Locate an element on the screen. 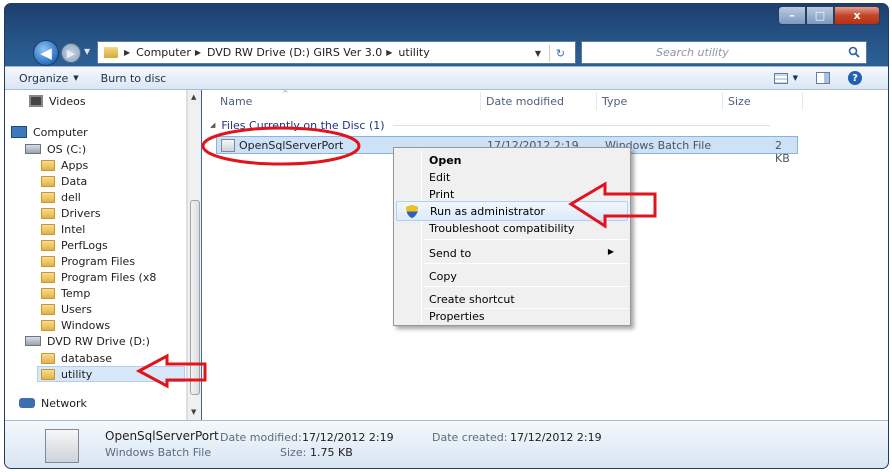  recent-pages-dropdown: ▼ is located at coordinates (87, 51).